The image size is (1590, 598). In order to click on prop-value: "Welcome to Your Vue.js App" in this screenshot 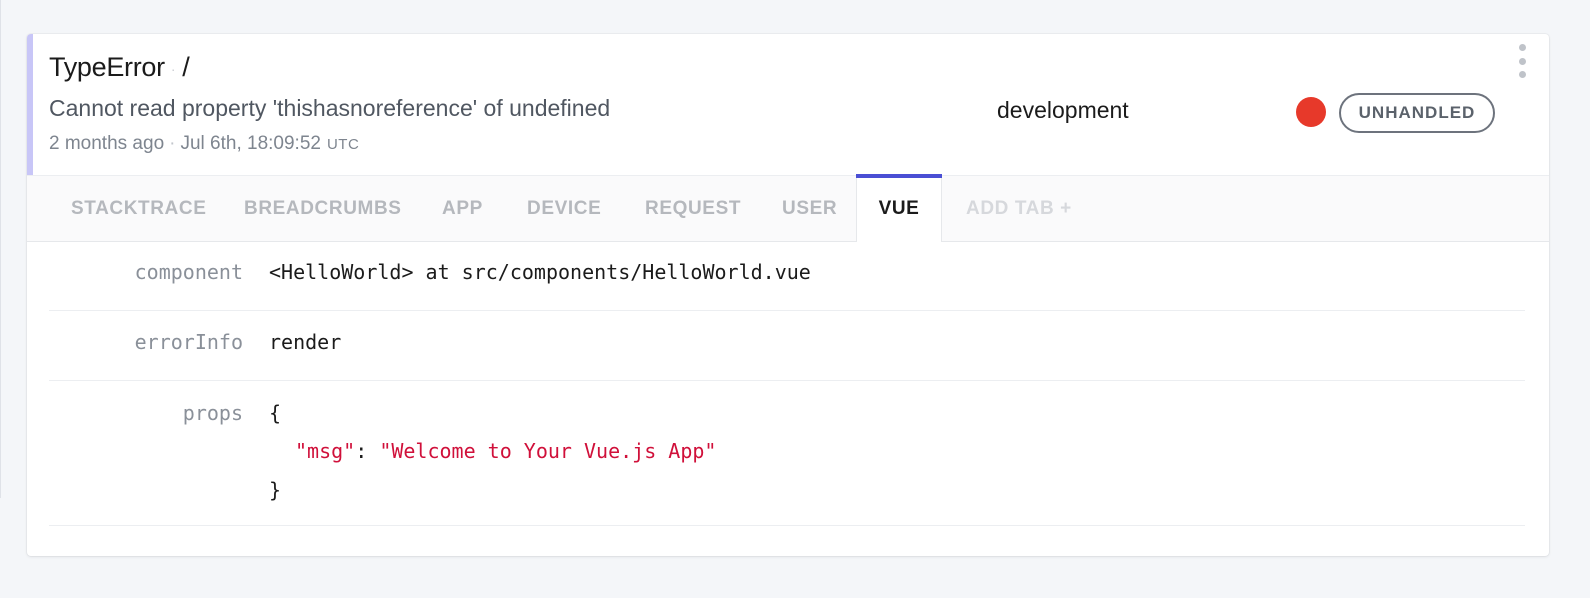, I will do `click(548, 451)`.